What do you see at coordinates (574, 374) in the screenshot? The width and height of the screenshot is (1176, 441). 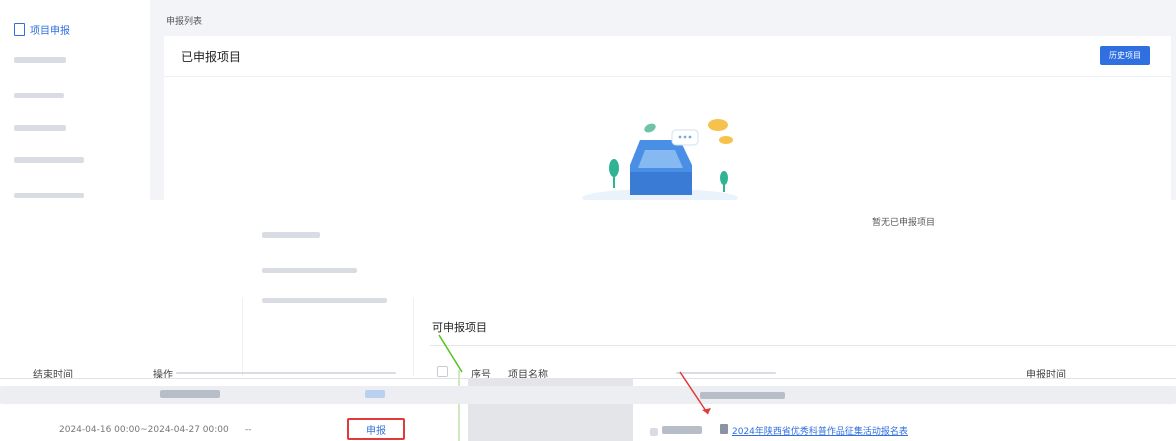 I see `annotation-arrows` at bounding box center [574, 374].